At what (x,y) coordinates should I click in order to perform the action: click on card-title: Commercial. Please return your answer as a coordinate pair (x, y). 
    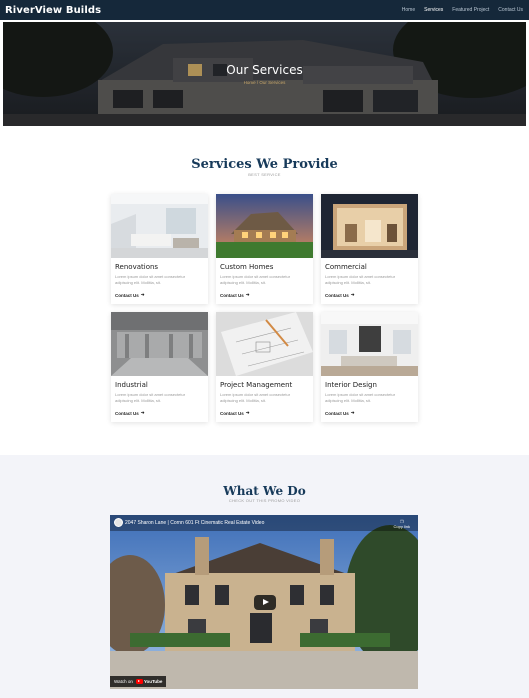
    Looking at the image, I should click on (346, 267).